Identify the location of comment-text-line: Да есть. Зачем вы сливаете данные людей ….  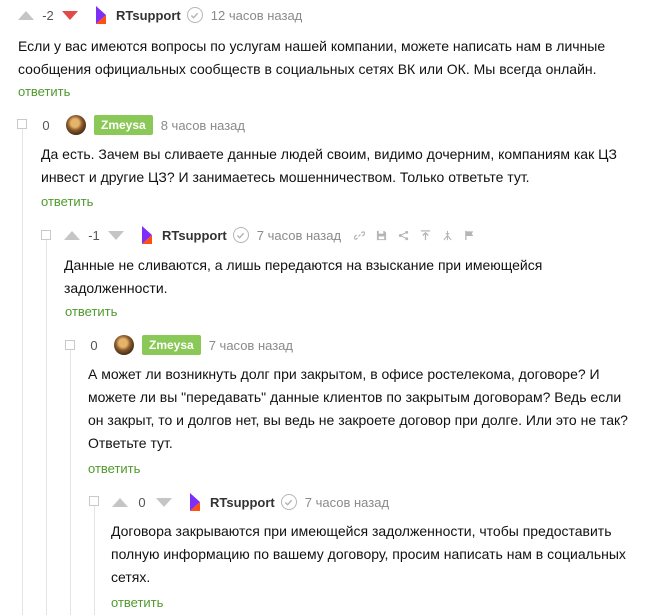
(329, 154).